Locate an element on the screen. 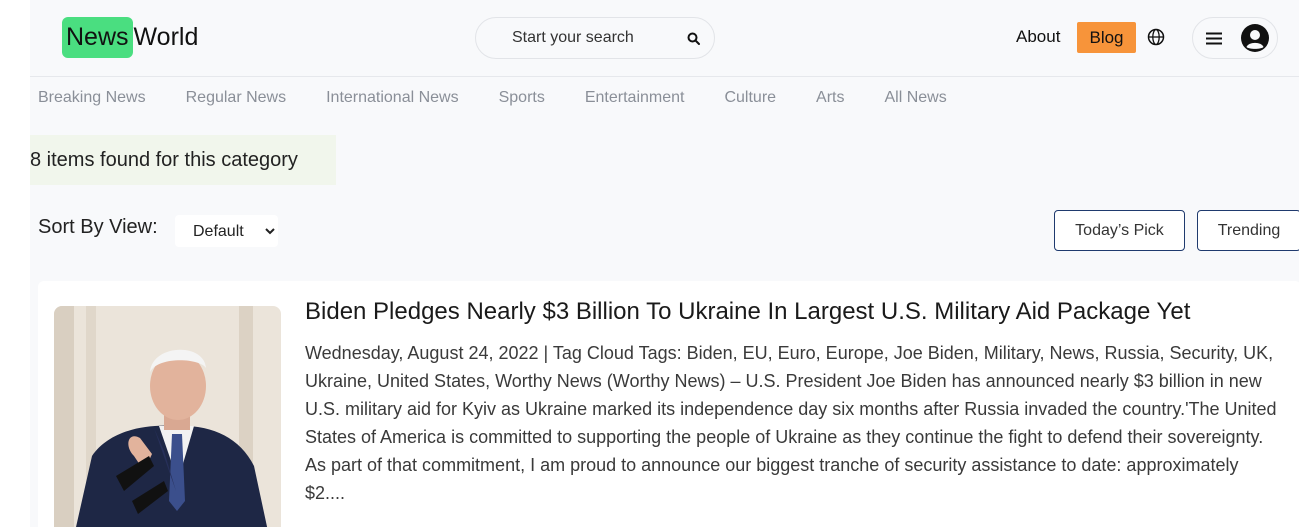  logo-world-text: World is located at coordinates (166, 37).